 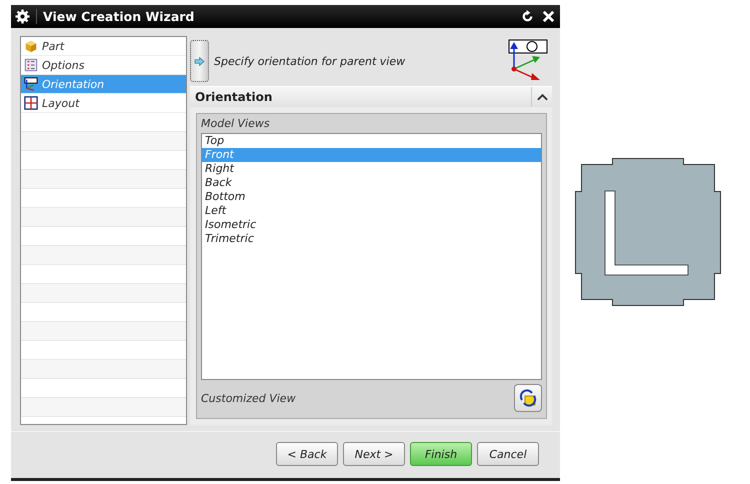 I want to click on view-item: Bottom, so click(x=371, y=197).